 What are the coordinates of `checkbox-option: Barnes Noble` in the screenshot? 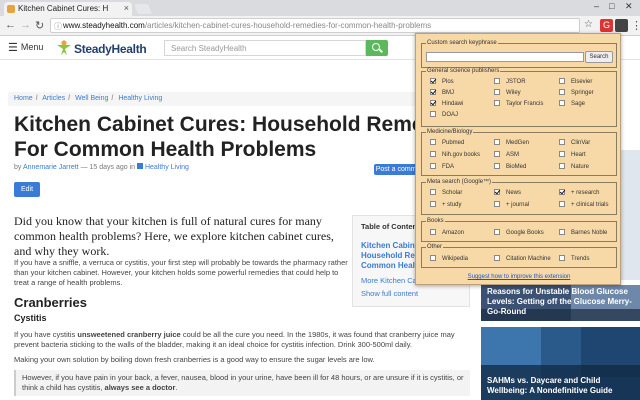 It's located at (583, 233).